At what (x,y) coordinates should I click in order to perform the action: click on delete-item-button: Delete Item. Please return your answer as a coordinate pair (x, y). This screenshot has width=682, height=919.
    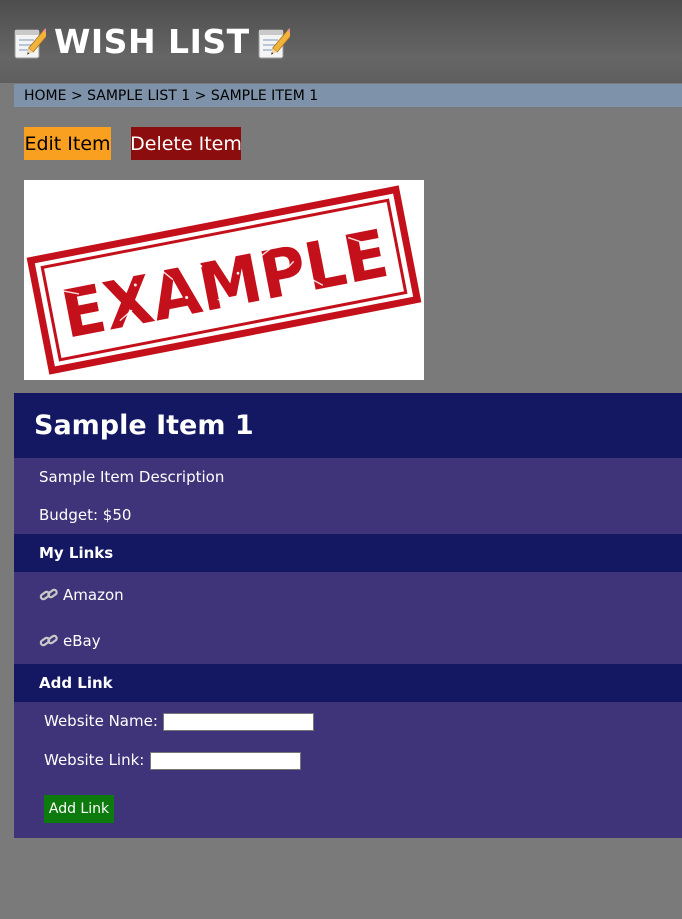
    Looking at the image, I should click on (186, 143).